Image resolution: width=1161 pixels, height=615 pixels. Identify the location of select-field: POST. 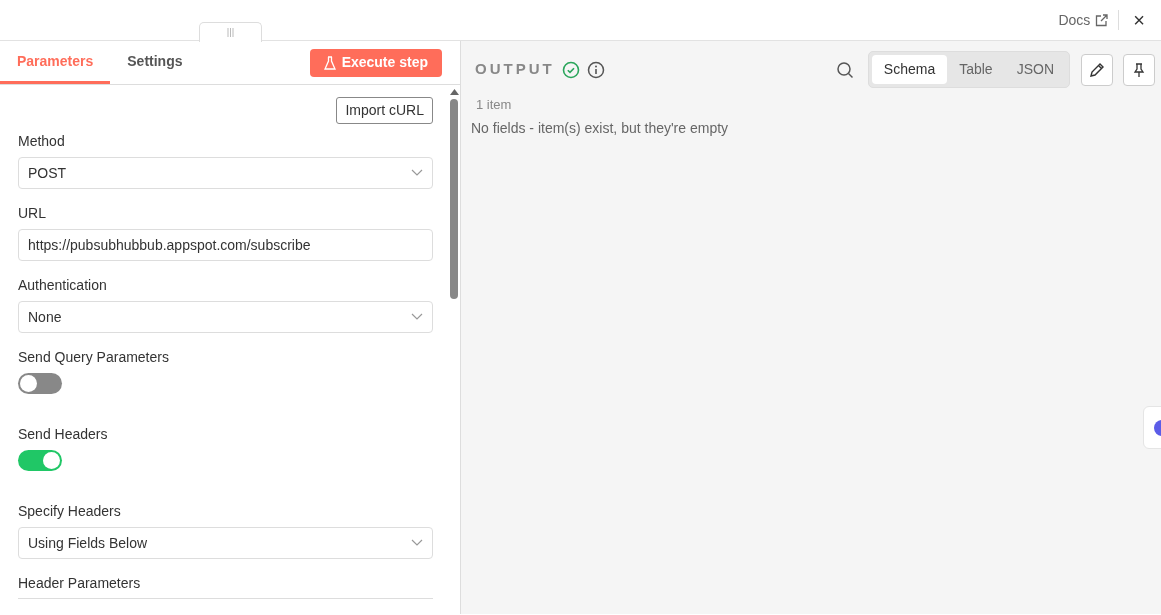
(225, 173).